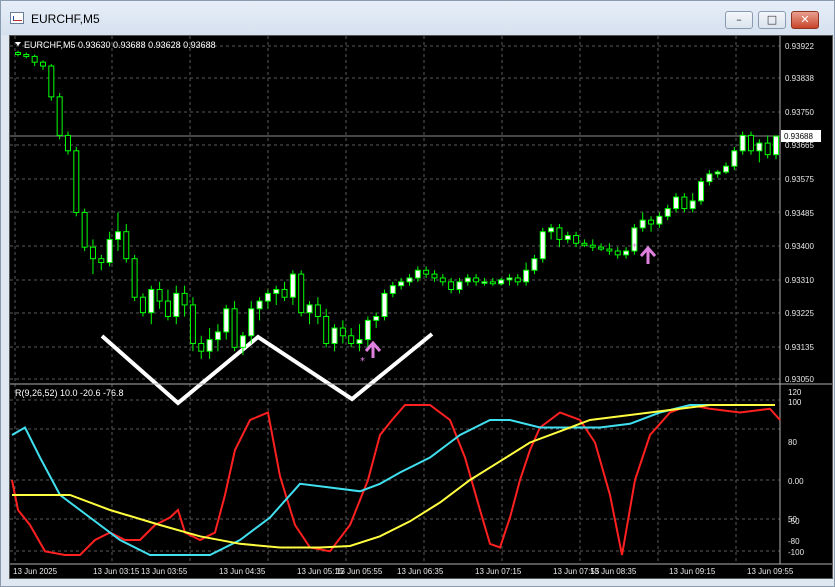 Image resolution: width=835 pixels, height=587 pixels. What do you see at coordinates (420, 571) in the screenshot?
I see `time-scale-label: 13 Jun 06:35` at bounding box center [420, 571].